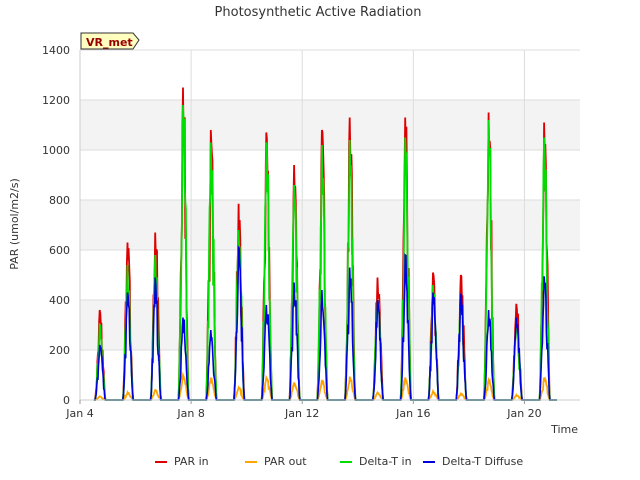 This screenshot has height=480, width=640. I want to click on legend-label: PAR in, so click(191, 461).